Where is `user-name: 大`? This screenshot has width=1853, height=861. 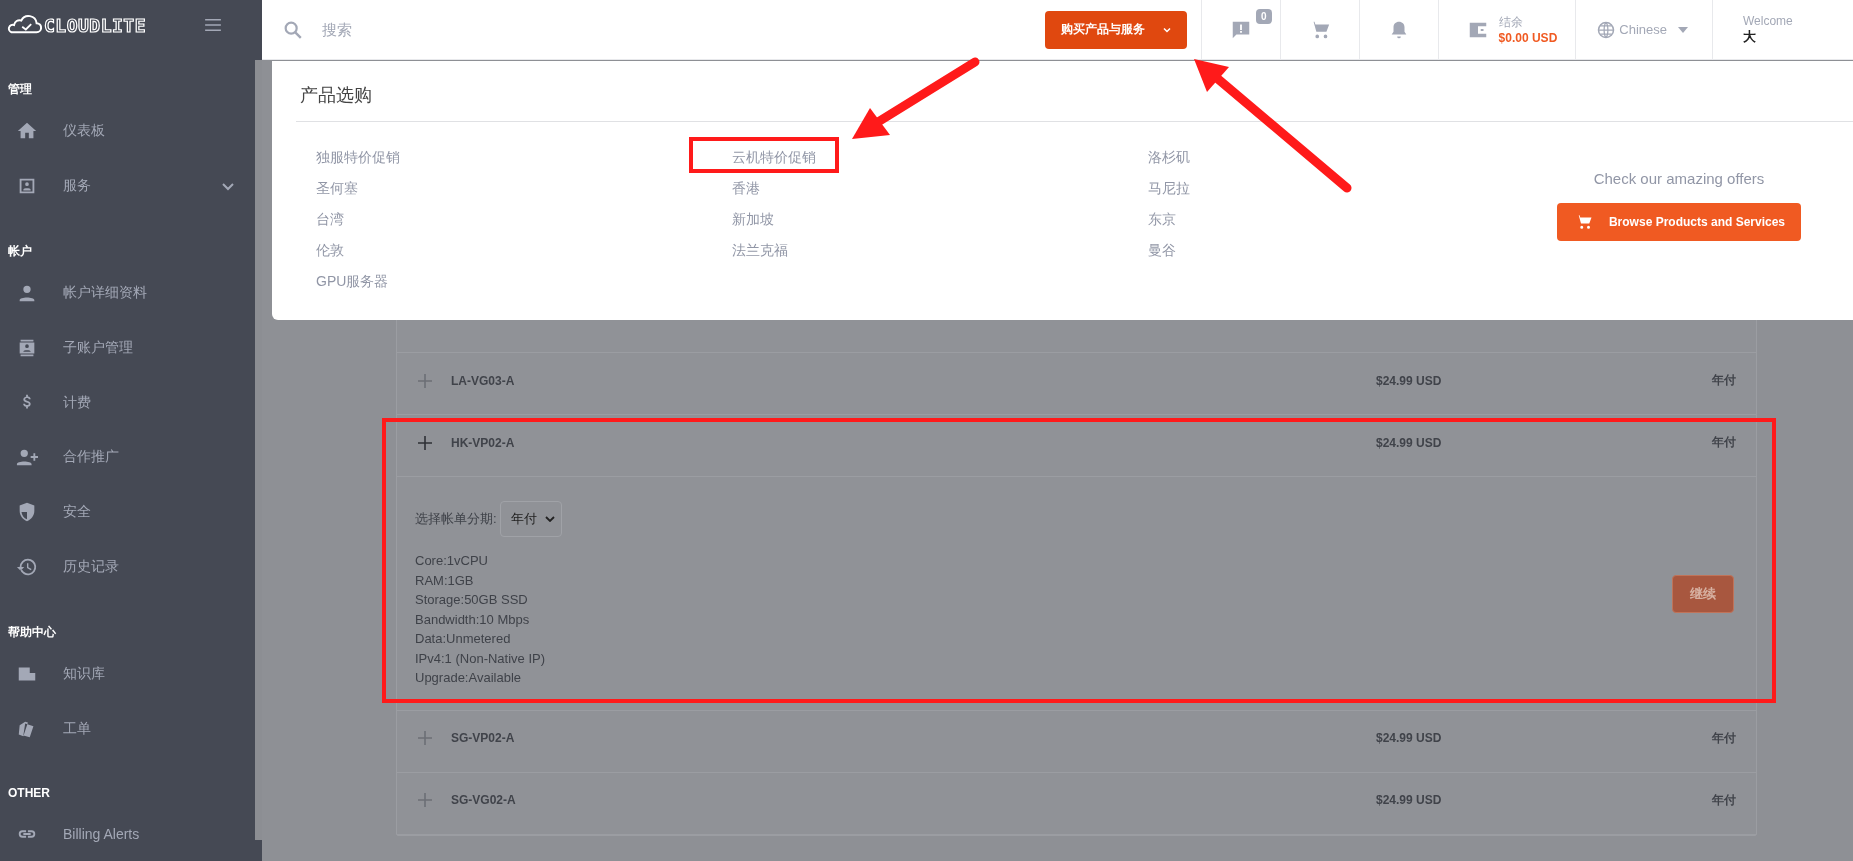
user-name: 大 is located at coordinates (1749, 36).